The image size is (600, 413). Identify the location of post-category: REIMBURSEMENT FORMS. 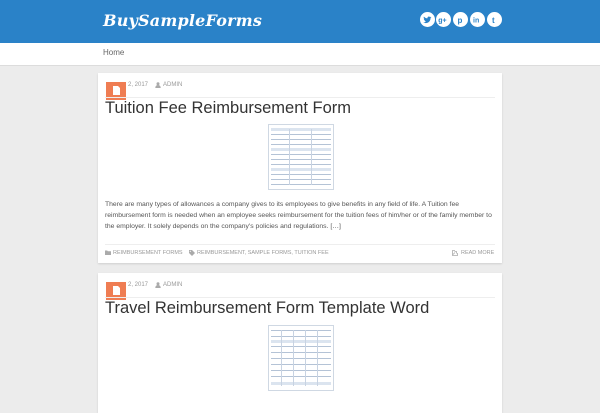
(148, 253).